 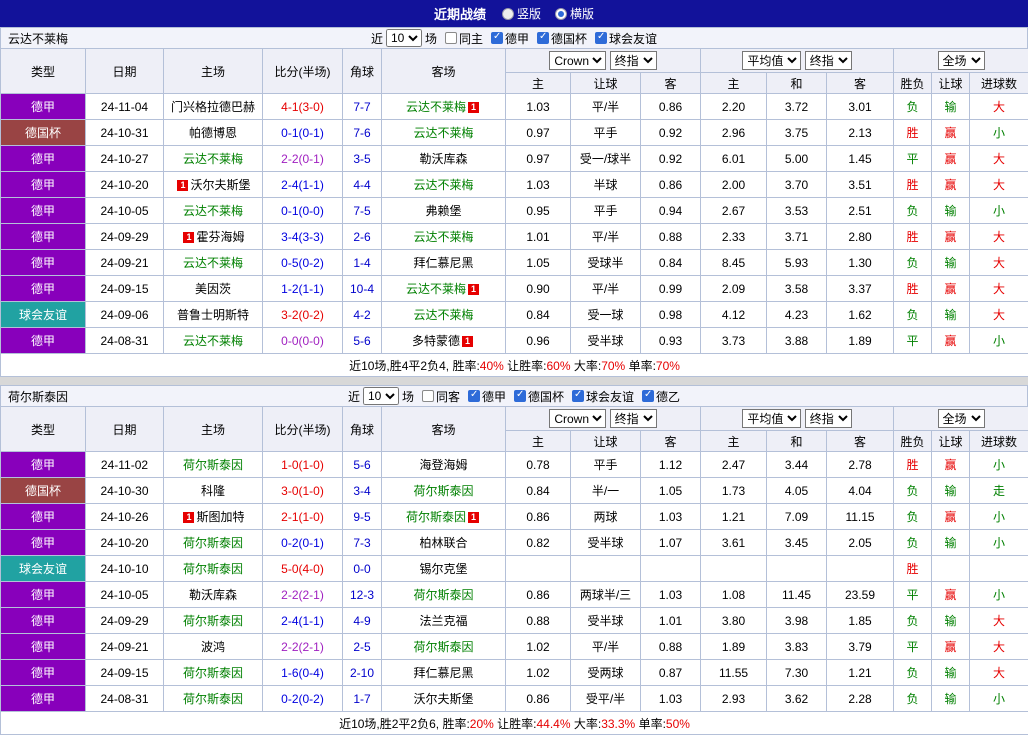 What do you see at coordinates (548, 13) in the screenshot?
I see `layout-toggle-group: 竖版横版` at bounding box center [548, 13].